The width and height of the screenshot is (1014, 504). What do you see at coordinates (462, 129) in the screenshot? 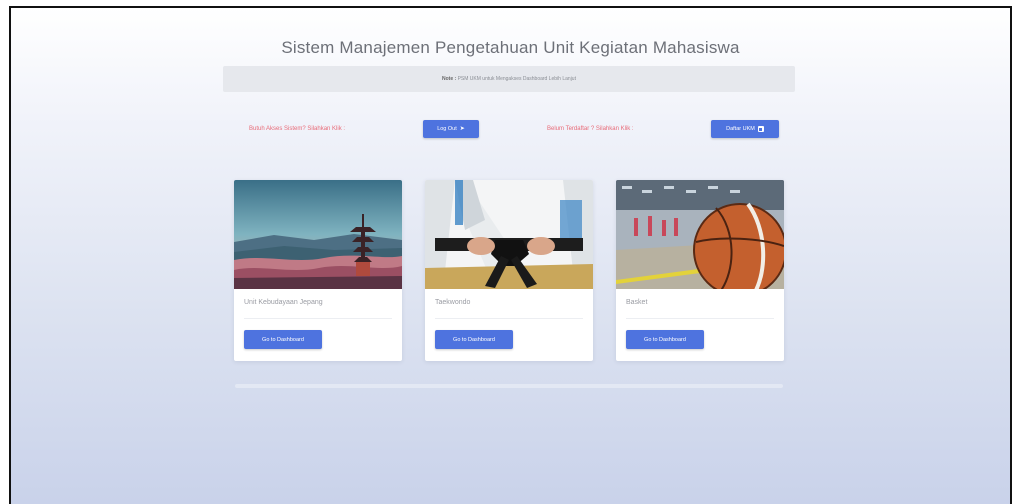
I see `sign-out-icon: ➤` at bounding box center [462, 129].